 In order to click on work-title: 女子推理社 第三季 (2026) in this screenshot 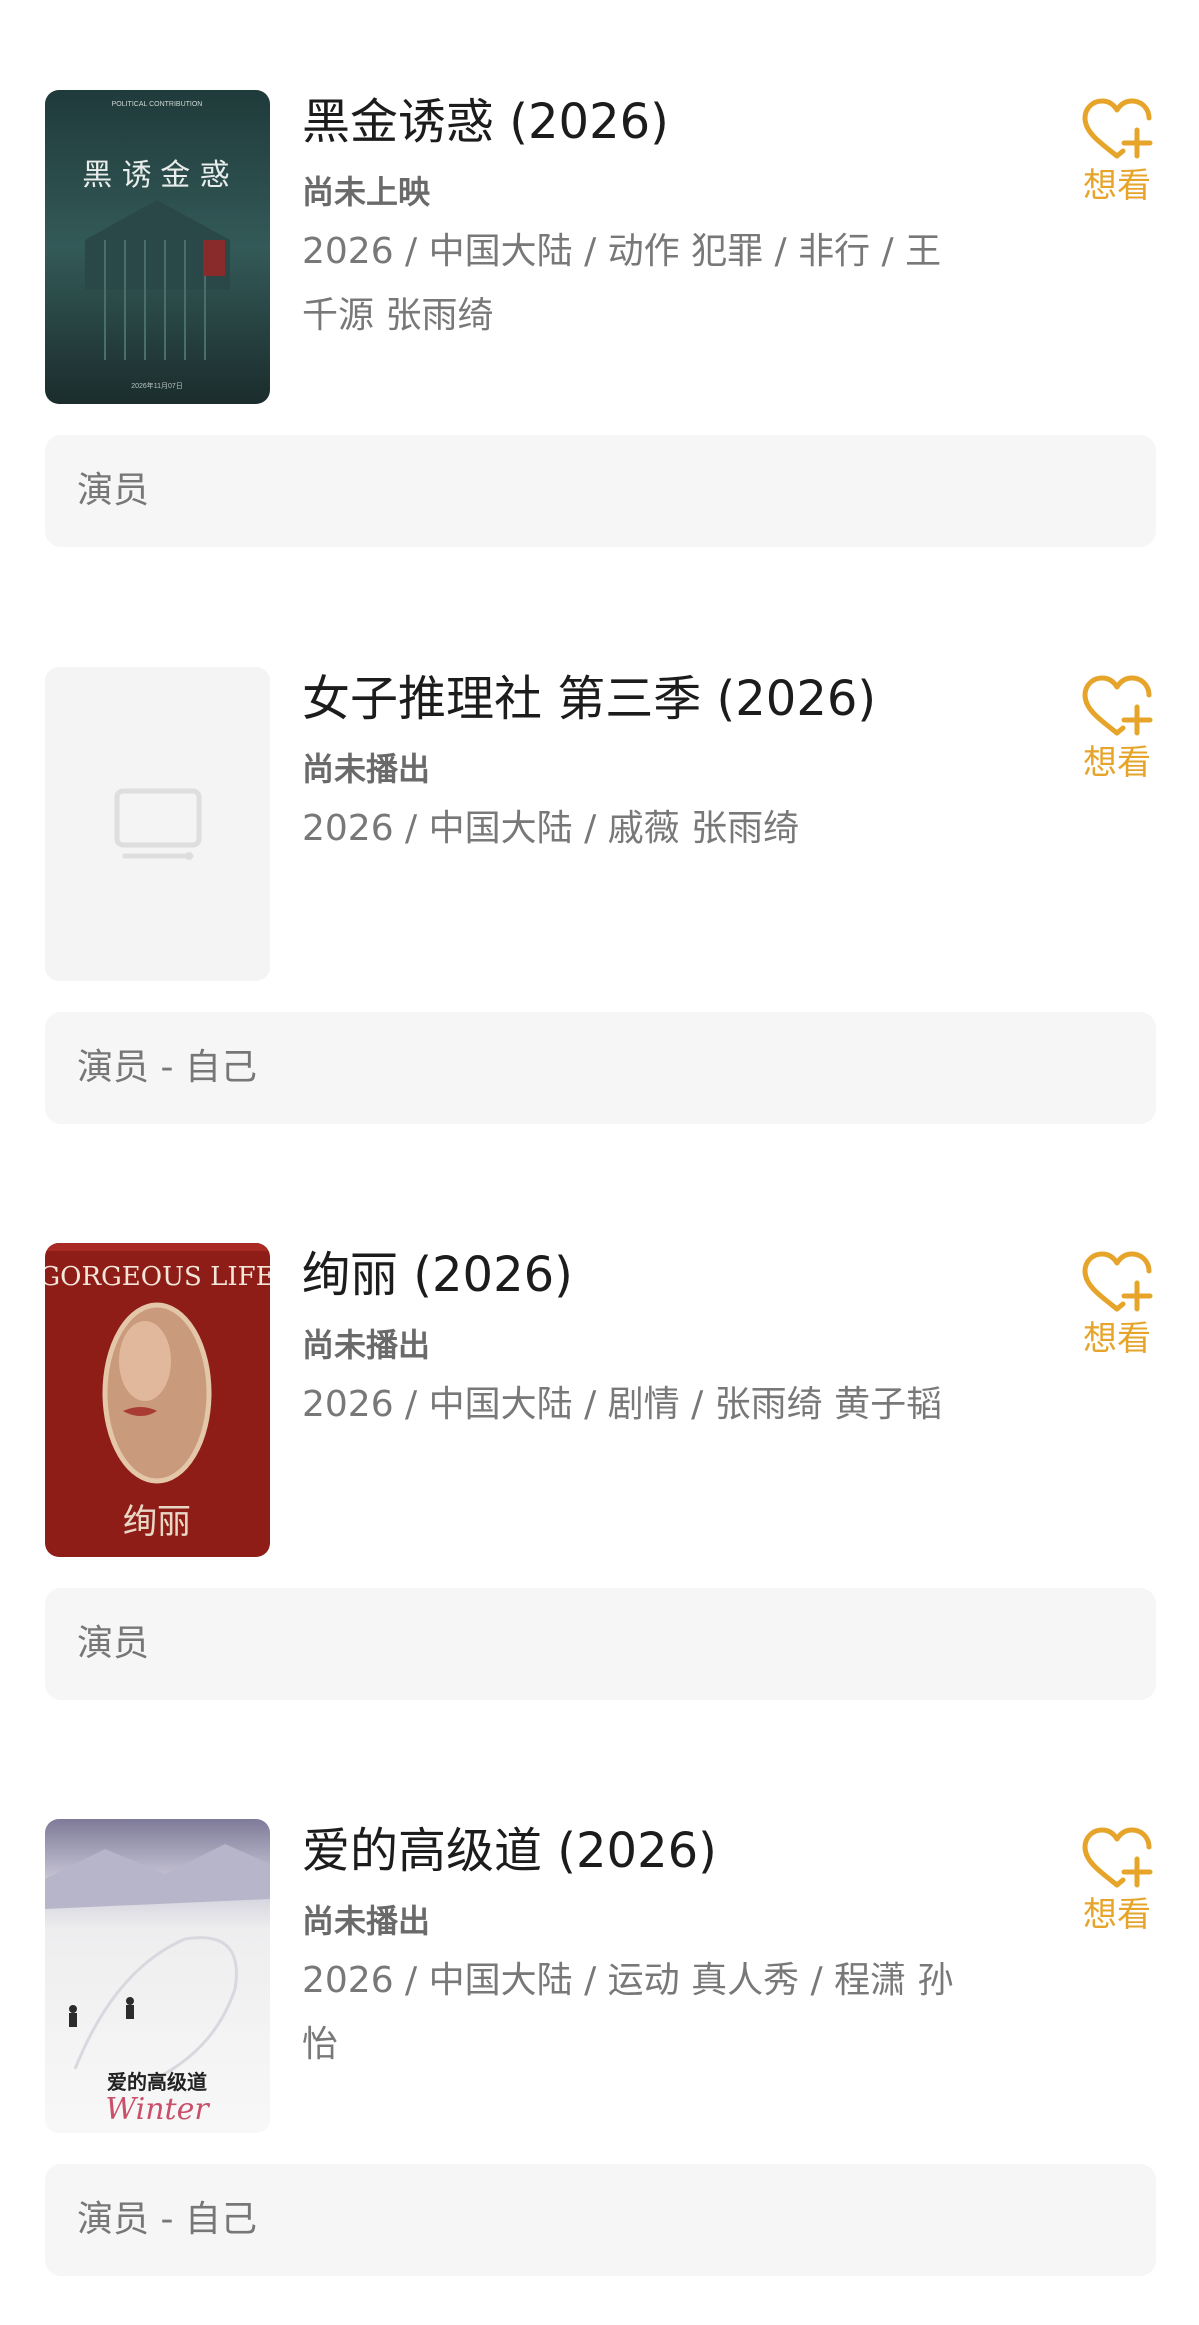, I will do `click(589, 699)`.